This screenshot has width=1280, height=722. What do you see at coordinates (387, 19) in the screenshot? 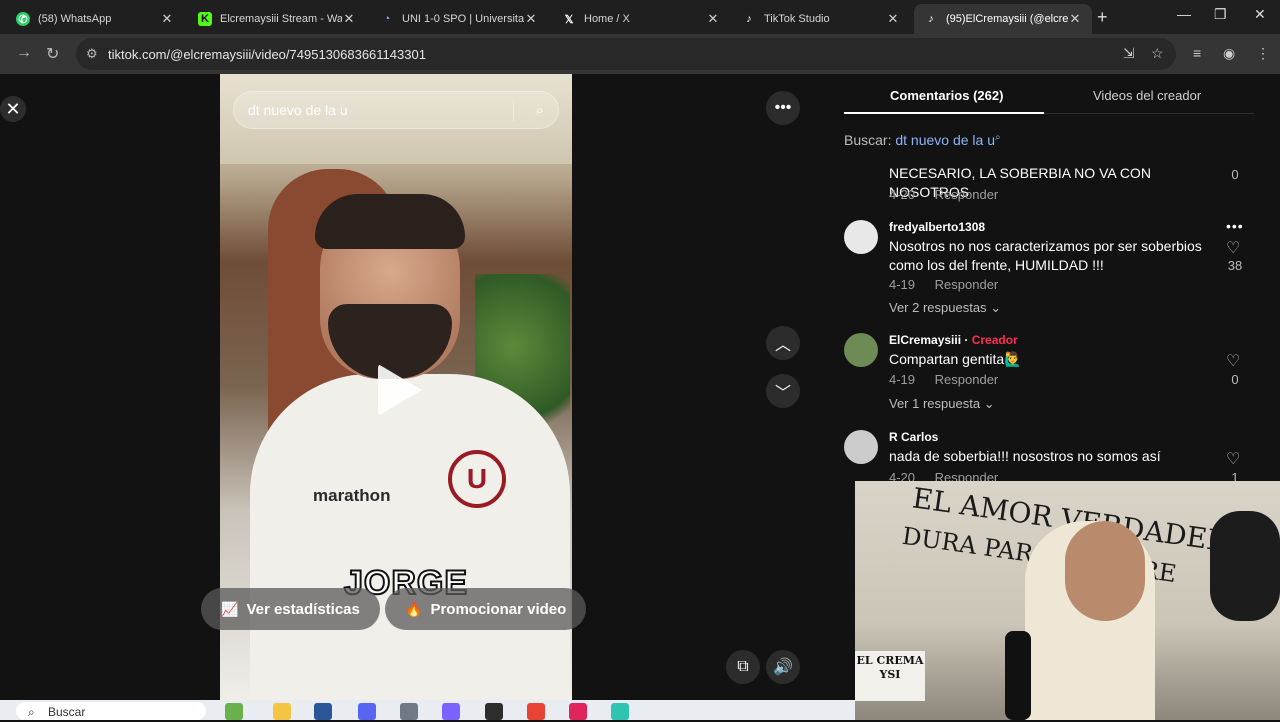
I see `sport-icon: ◔` at bounding box center [387, 19].